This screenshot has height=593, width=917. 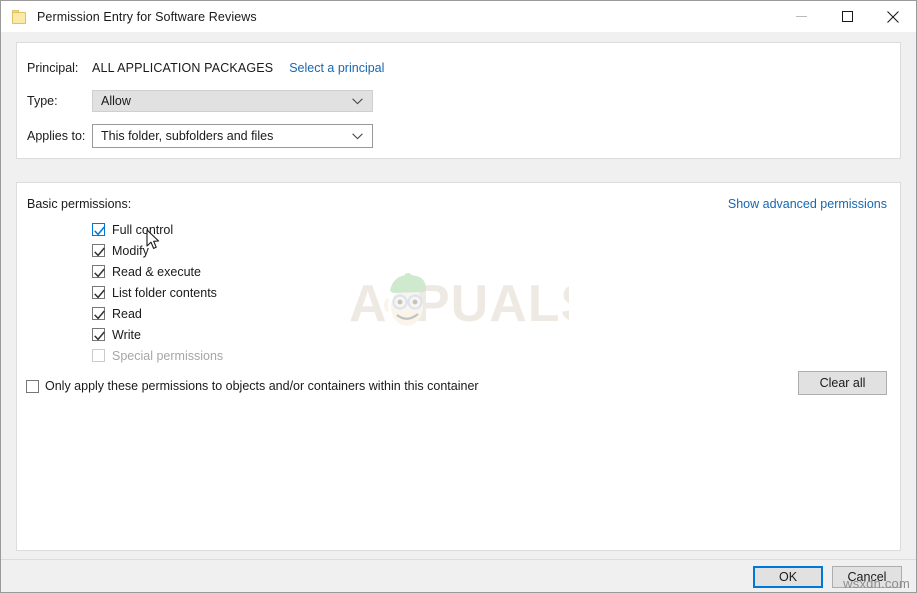 I want to click on permission-row-special-permissions: Special permissions, so click(x=157, y=355).